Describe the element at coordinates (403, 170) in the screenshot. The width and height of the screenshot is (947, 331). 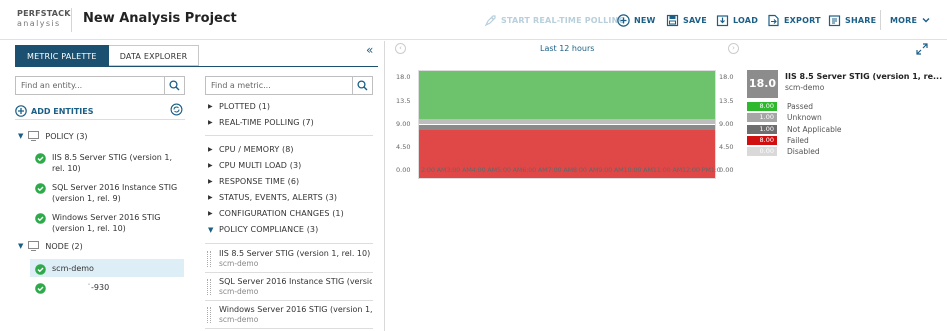
I see `y-tick-left: 0.00` at that location.